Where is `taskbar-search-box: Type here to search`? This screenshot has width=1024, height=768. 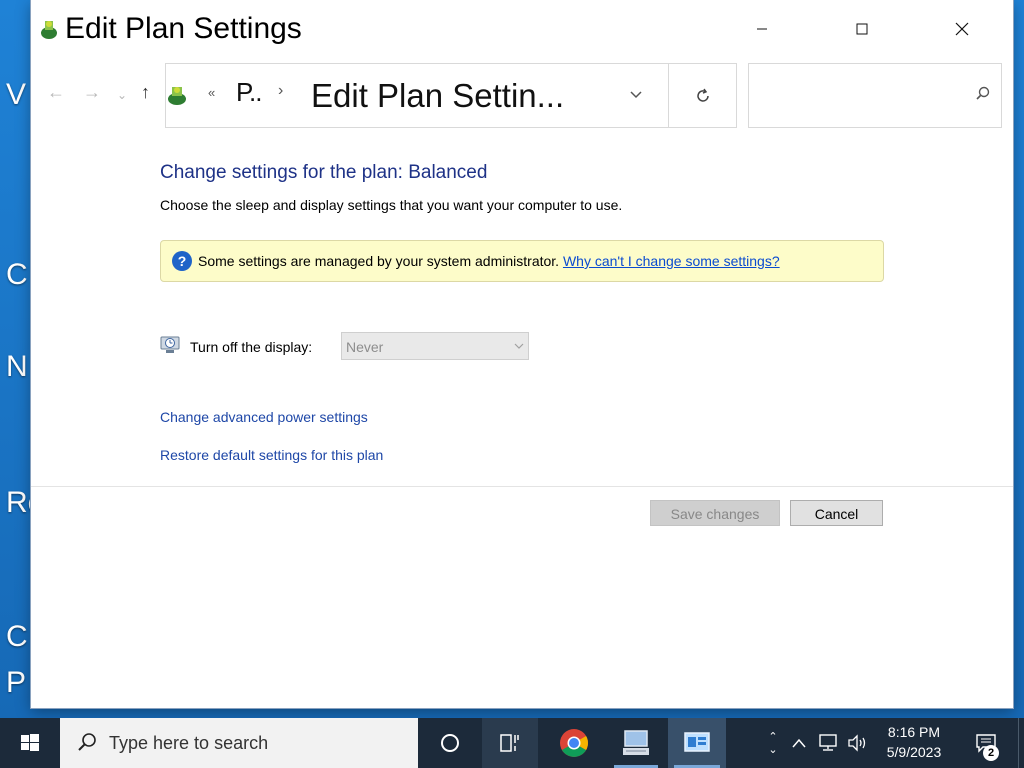
taskbar-search-box: Type here to search is located at coordinates (239, 743).